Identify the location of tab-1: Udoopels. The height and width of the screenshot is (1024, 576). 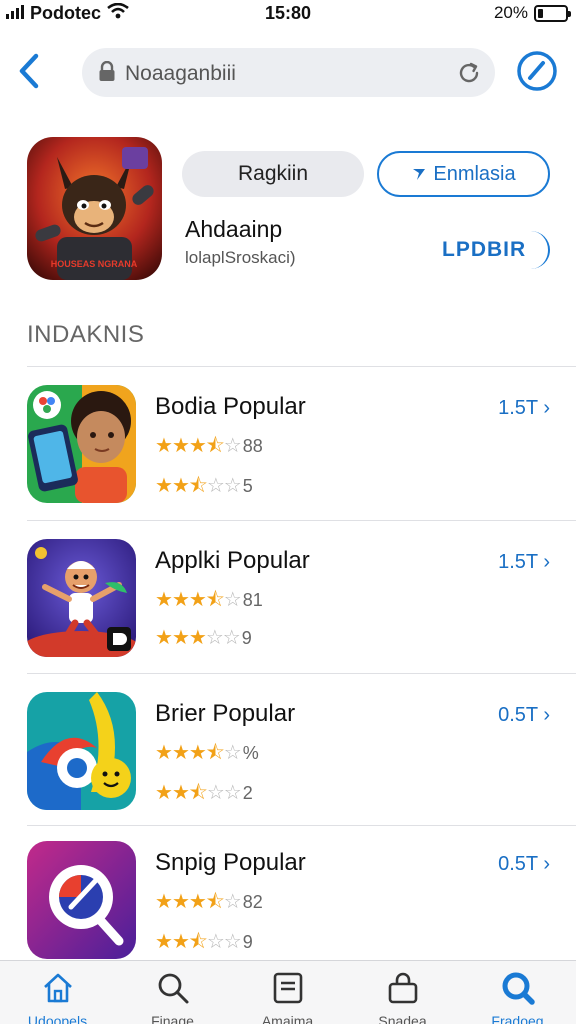
(57, 992).